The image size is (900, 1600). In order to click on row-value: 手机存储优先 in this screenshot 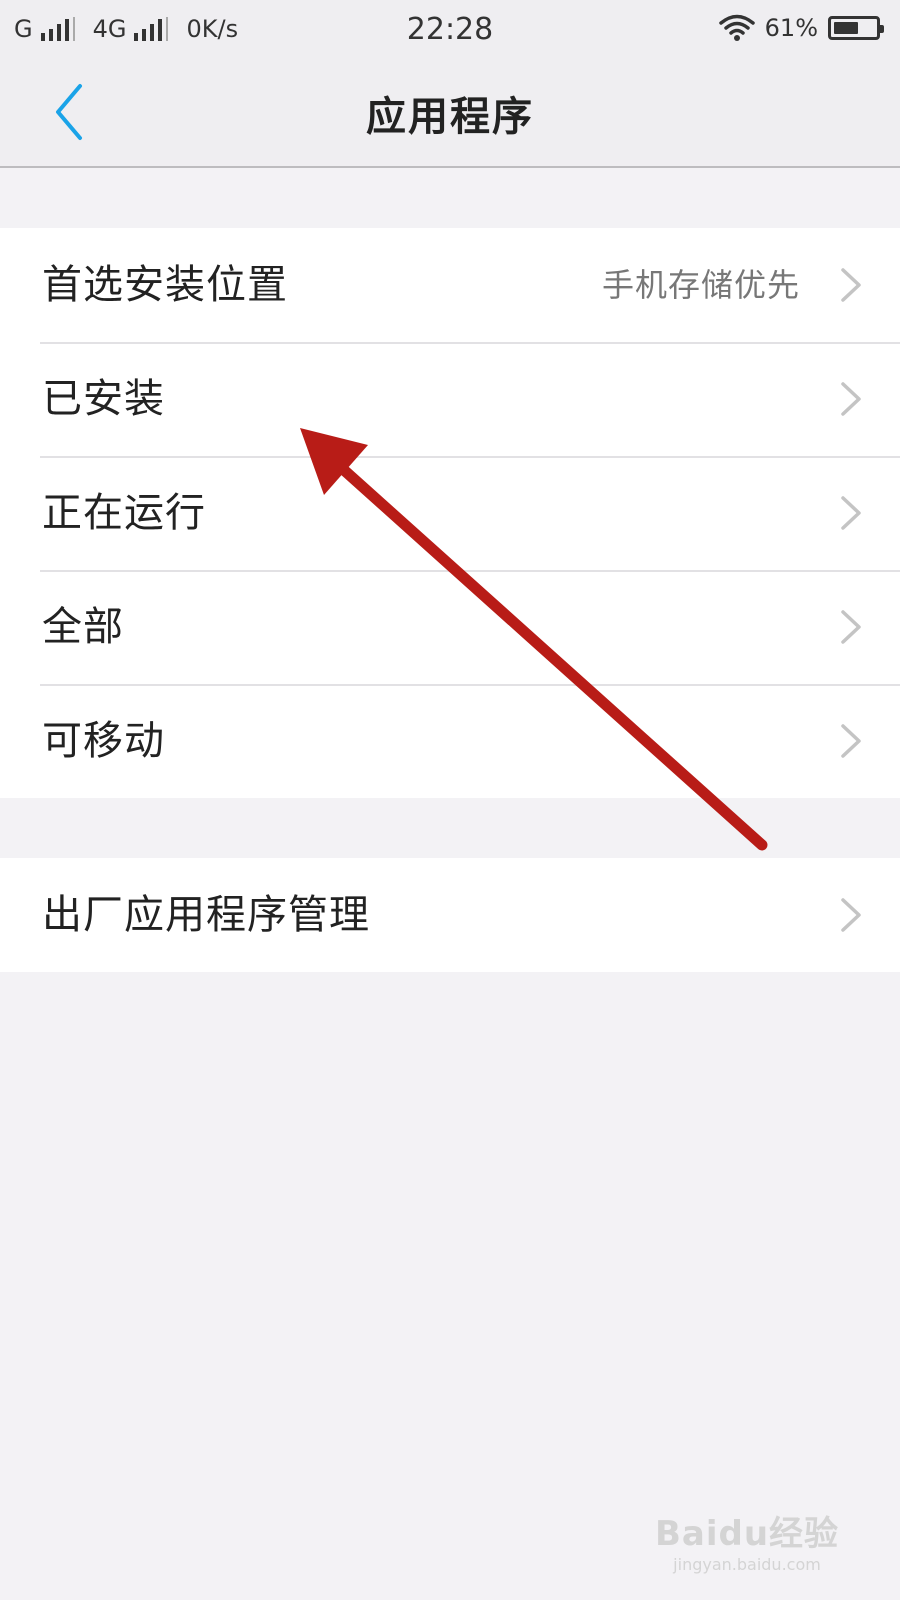, I will do `click(700, 285)`.